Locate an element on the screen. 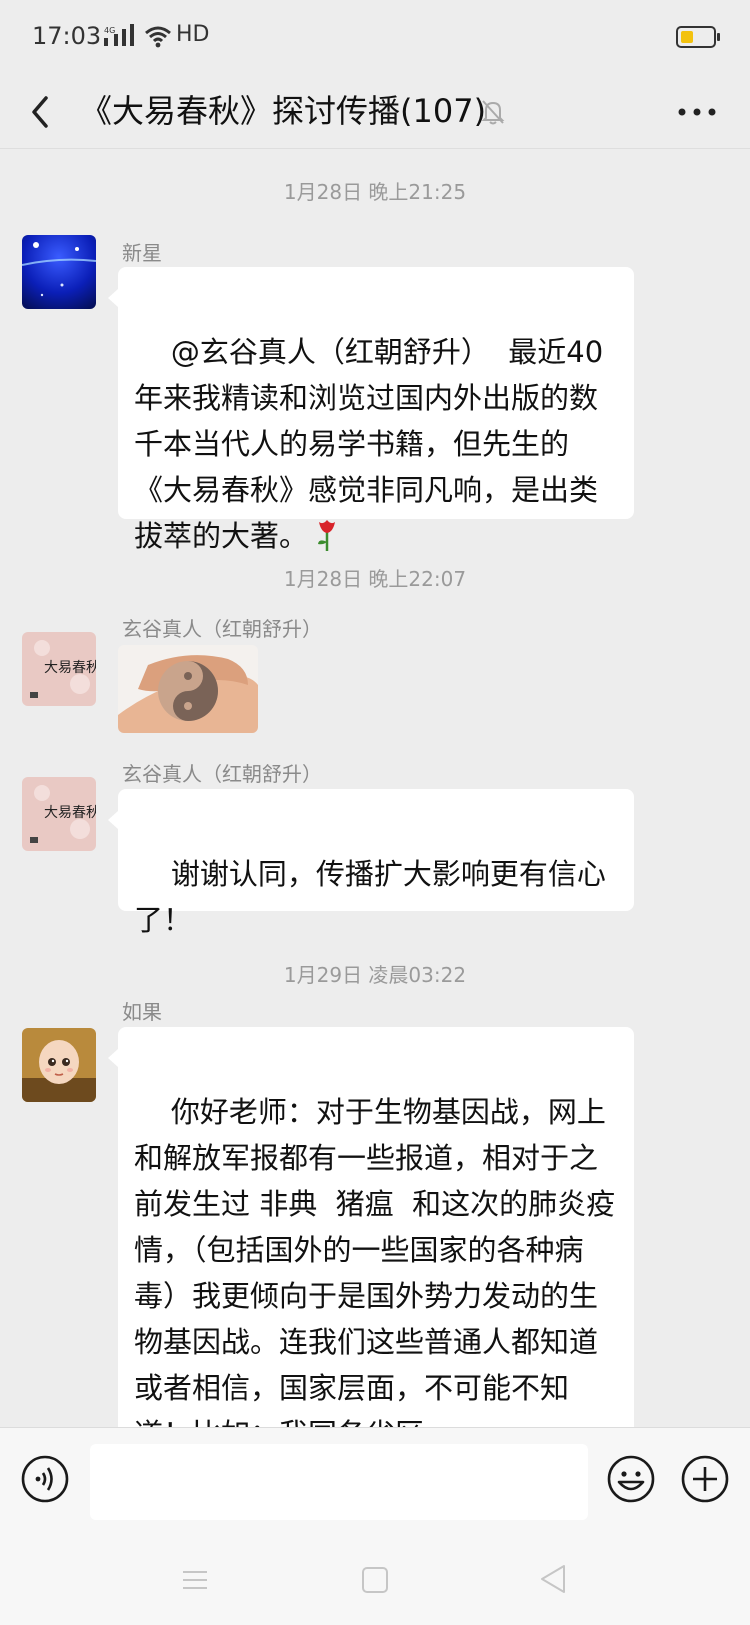 Image resolution: width=750 pixels, height=1625 pixels. message-bubble: 谢谢认同，传播扩大影响更有信心了！ is located at coordinates (371, 863).